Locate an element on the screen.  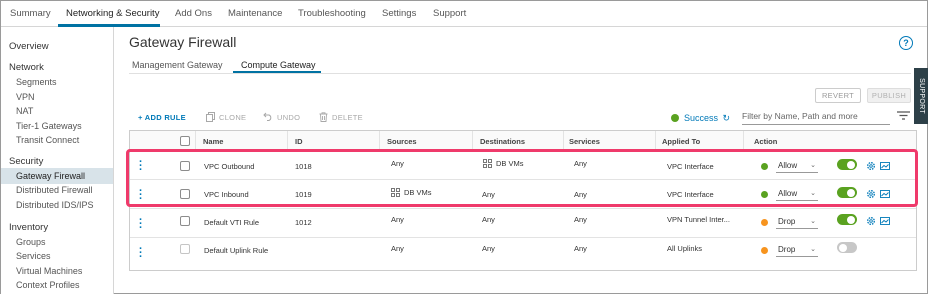
tab-add-ons: Add Ons is located at coordinates (193, 13).